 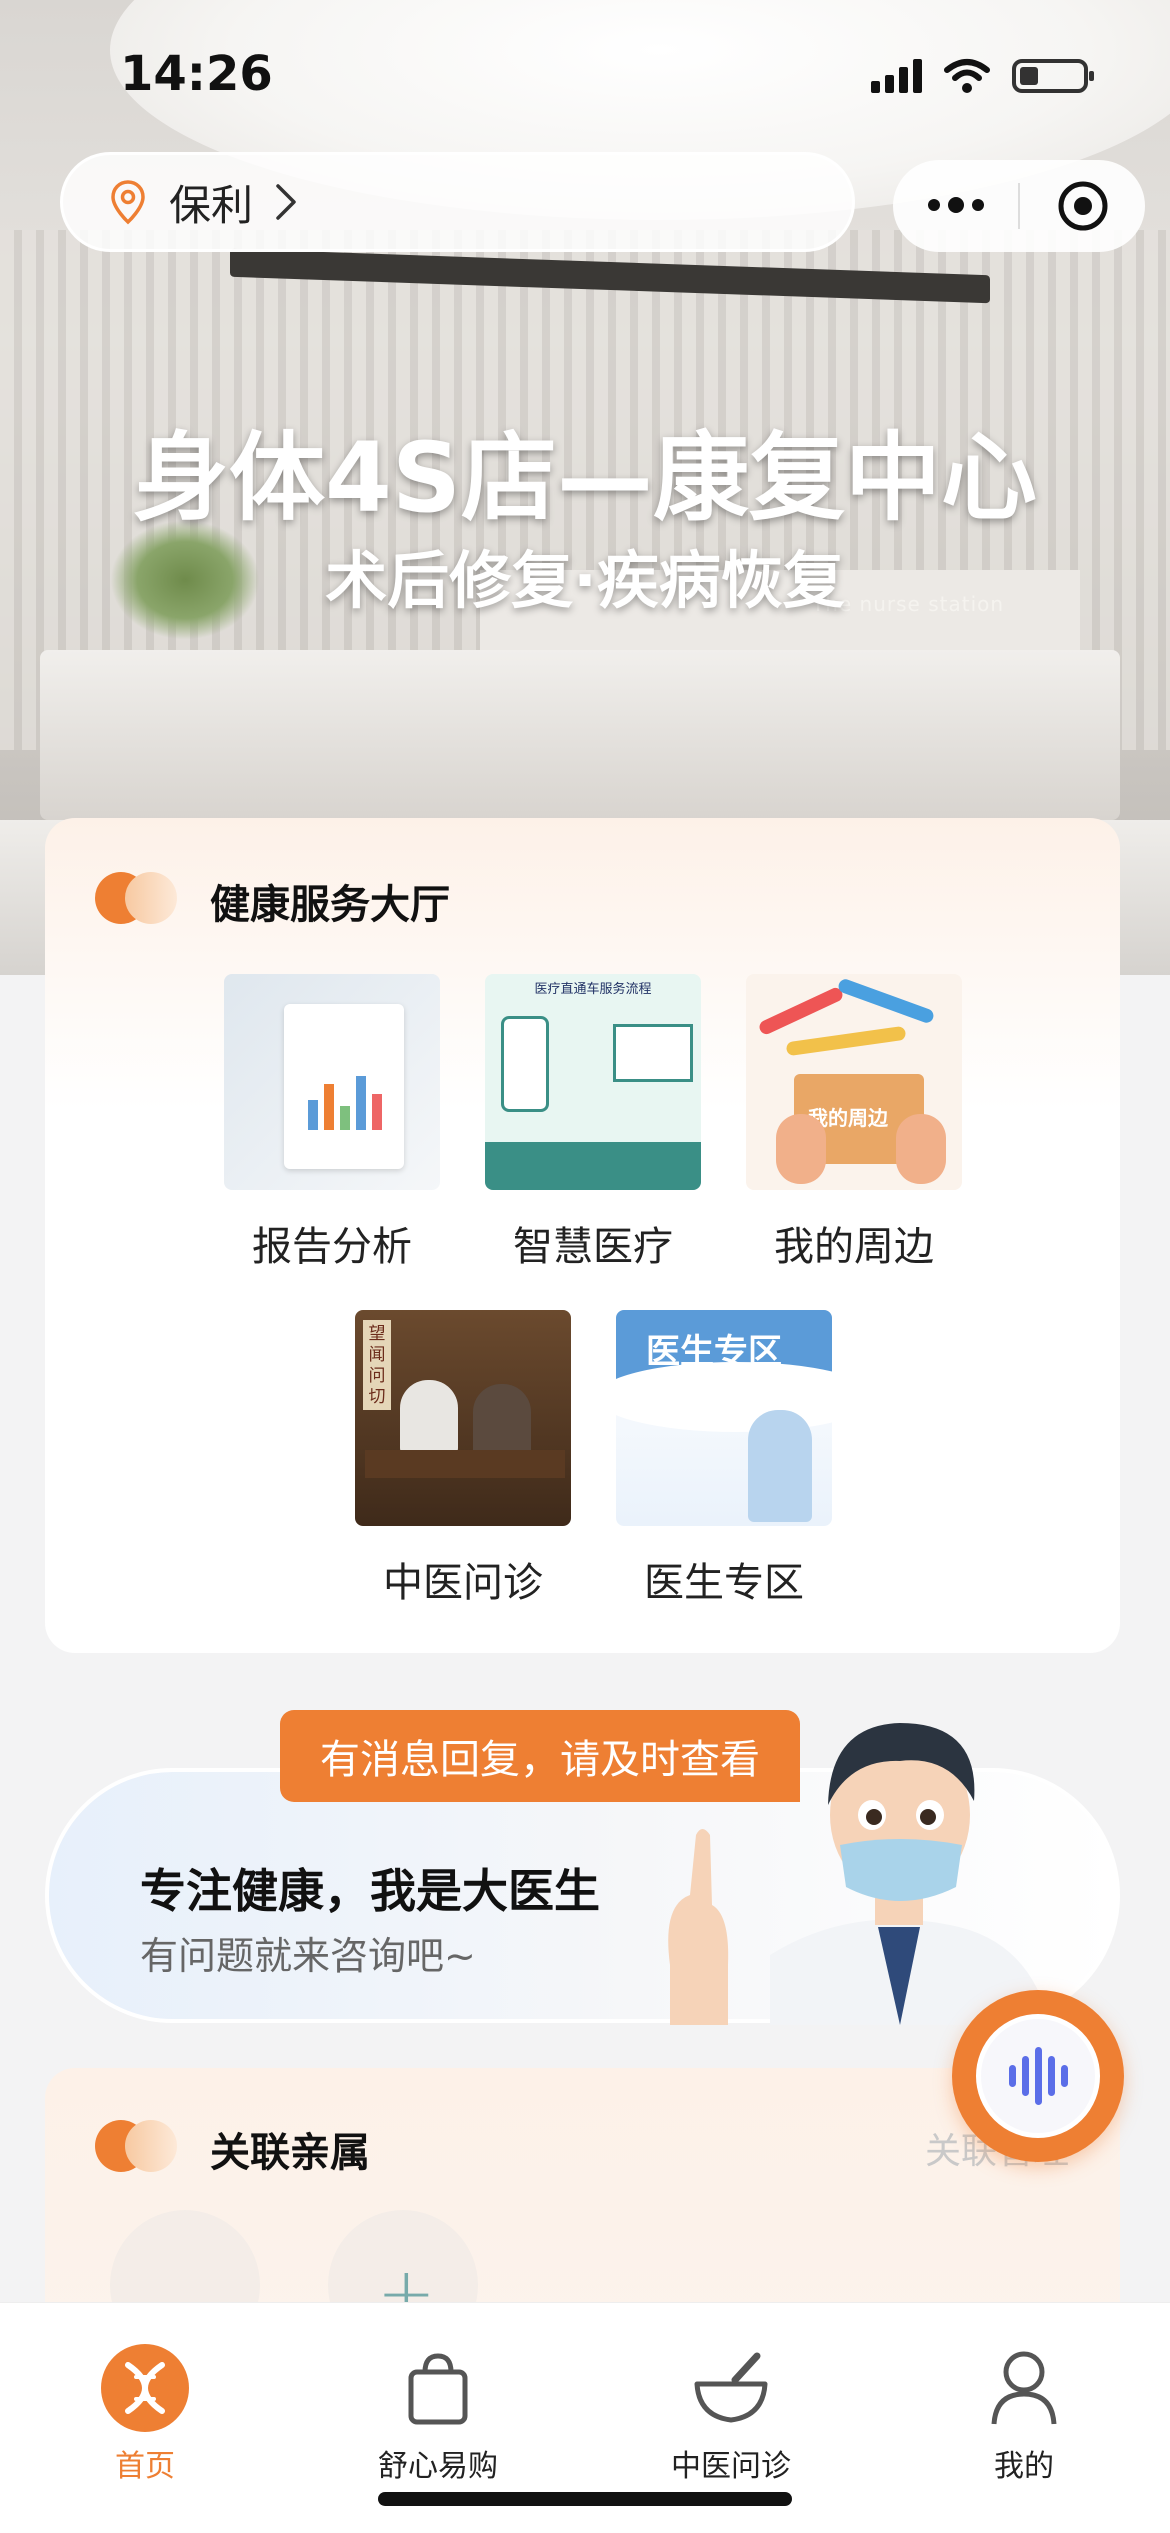 I want to click on tab-mine: 我的, so click(x=1024, y=2414).